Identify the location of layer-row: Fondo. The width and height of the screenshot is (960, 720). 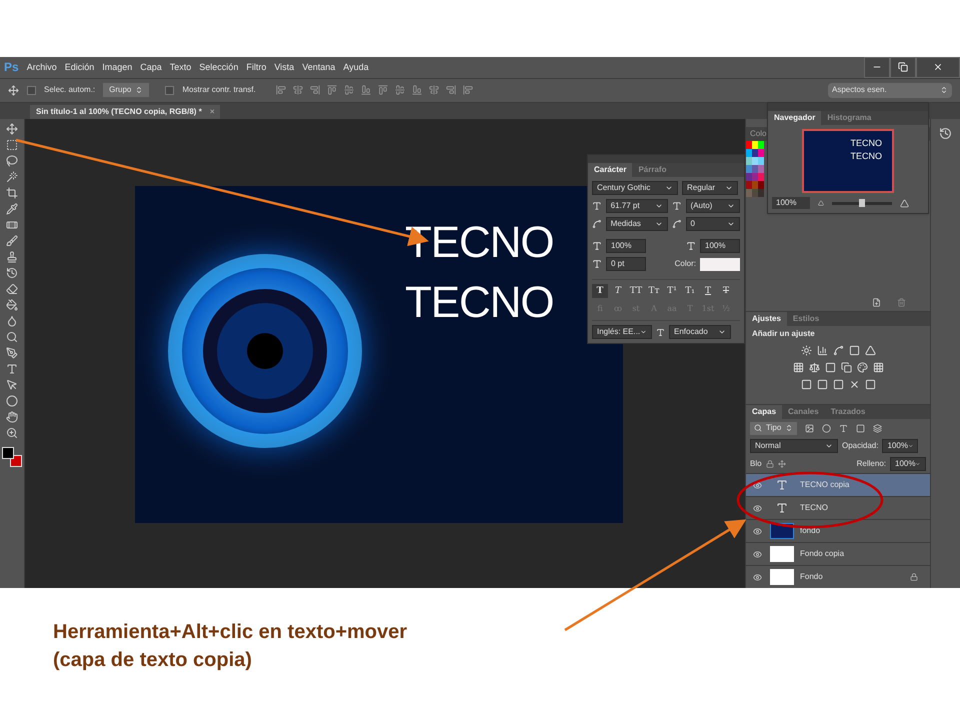
(838, 576).